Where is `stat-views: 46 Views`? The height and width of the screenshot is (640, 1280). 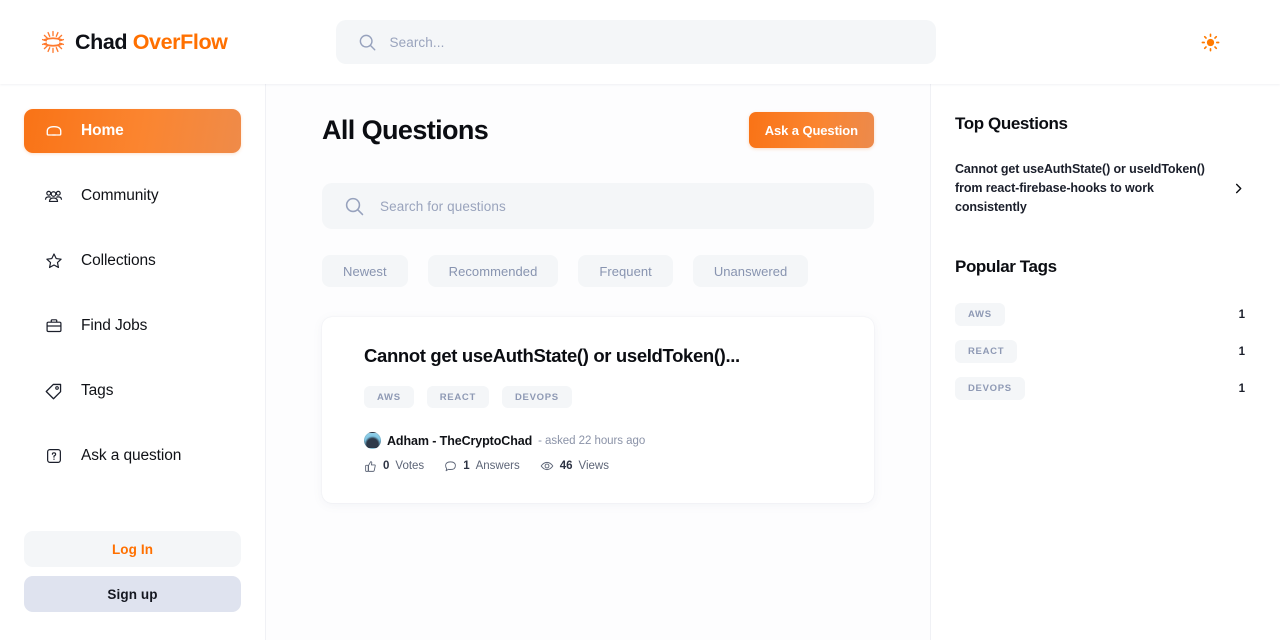
stat-views: 46 Views is located at coordinates (574, 466).